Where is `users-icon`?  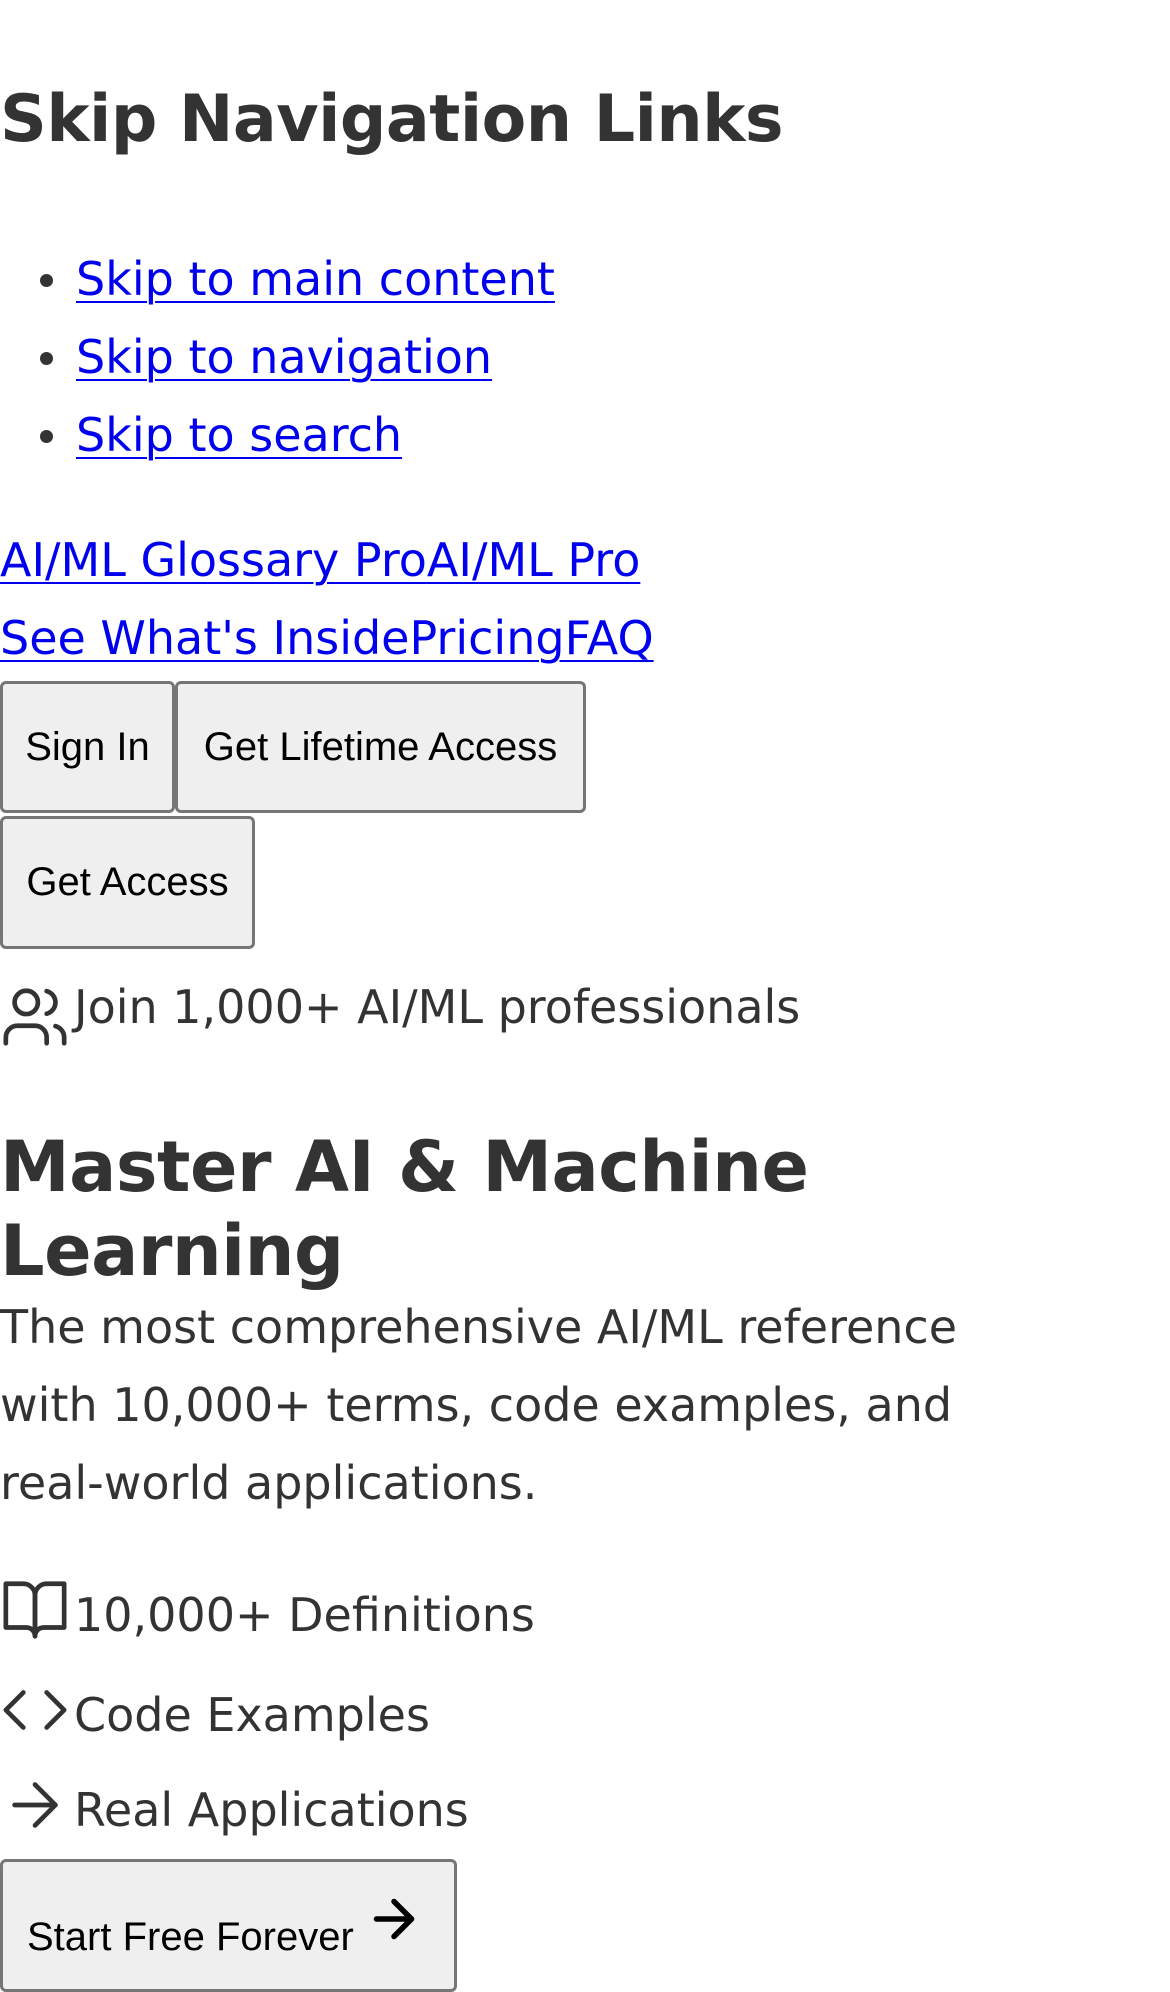 users-icon is located at coordinates (35, 1017).